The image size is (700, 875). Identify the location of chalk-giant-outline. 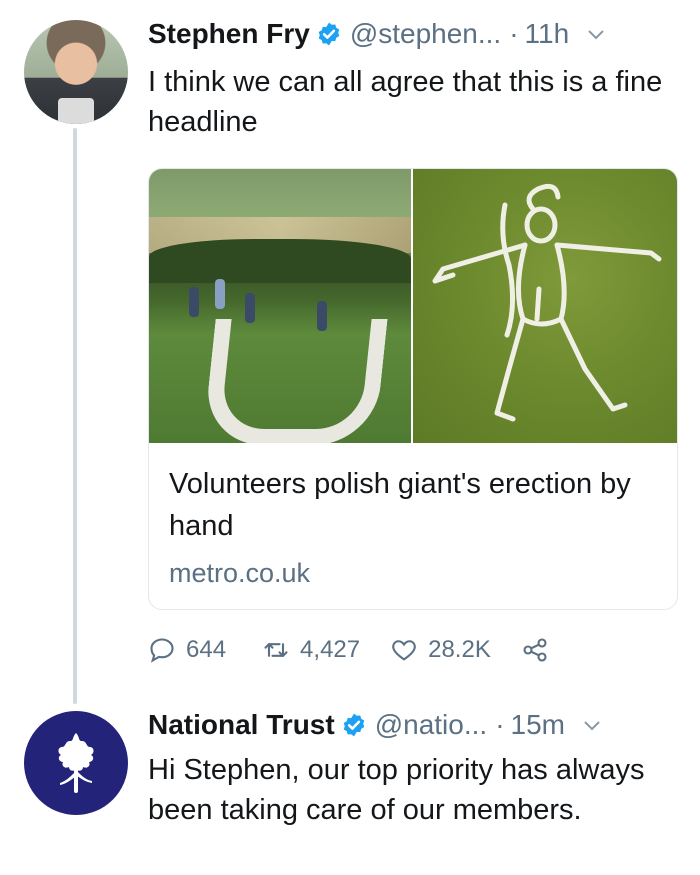
(547, 302).